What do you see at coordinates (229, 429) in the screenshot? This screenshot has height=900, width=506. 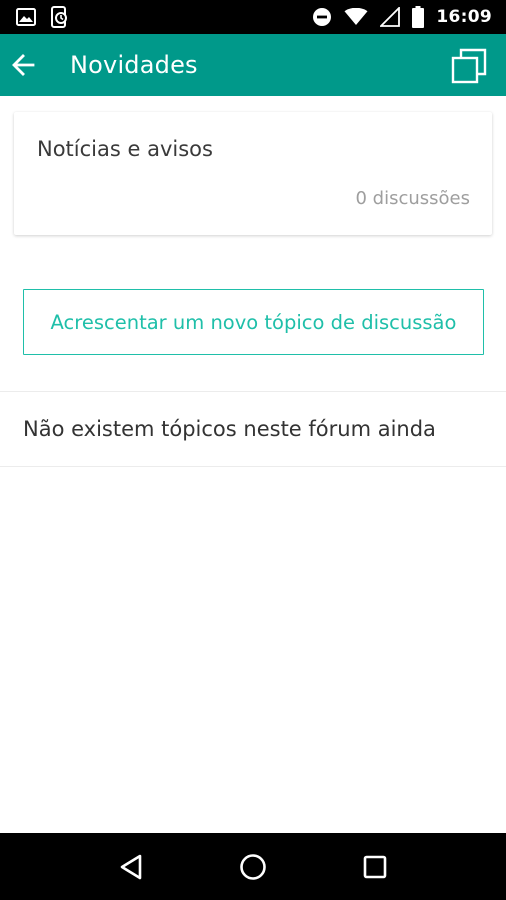 I see `empty-state-message: Não existem tópicos neste fórum ainda` at bounding box center [229, 429].